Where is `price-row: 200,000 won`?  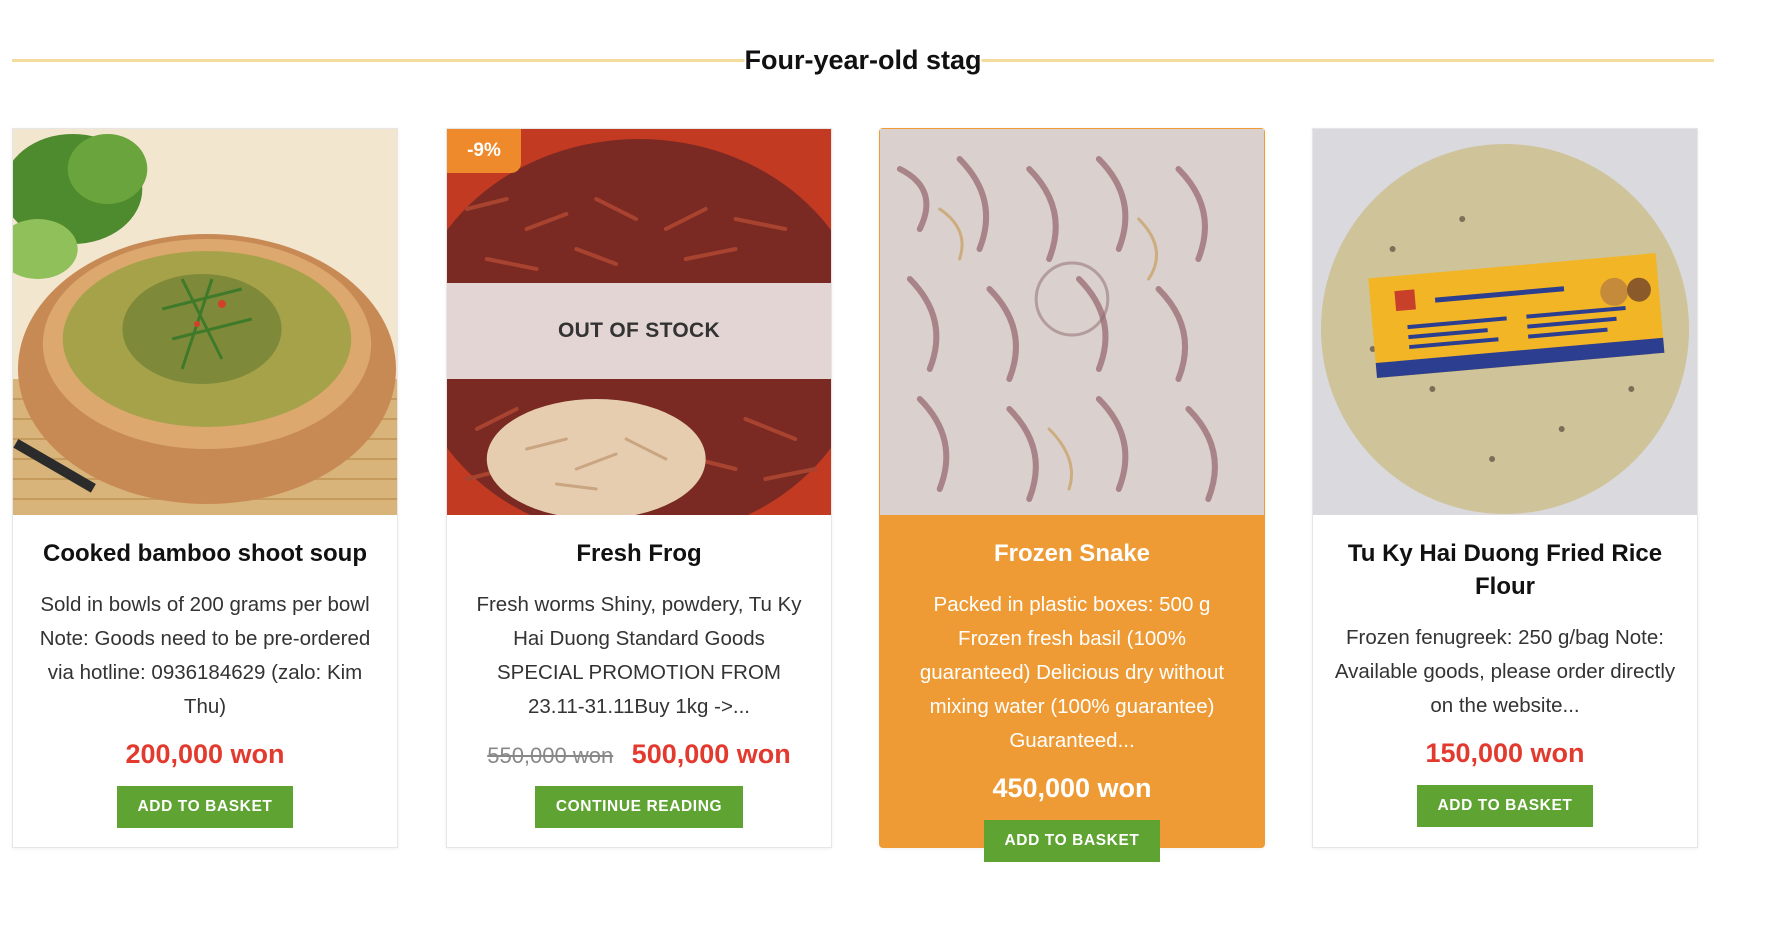 price-row: 200,000 won is located at coordinates (205, 754).